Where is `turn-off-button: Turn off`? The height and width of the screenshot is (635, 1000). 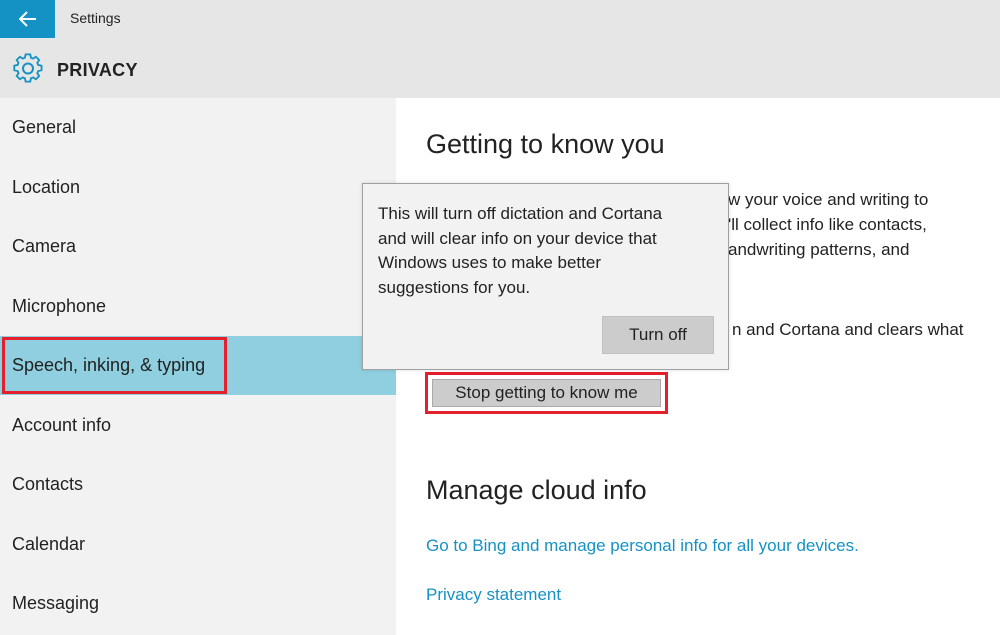
turn-off-button: Turn off is located at coordinates (658, 335).